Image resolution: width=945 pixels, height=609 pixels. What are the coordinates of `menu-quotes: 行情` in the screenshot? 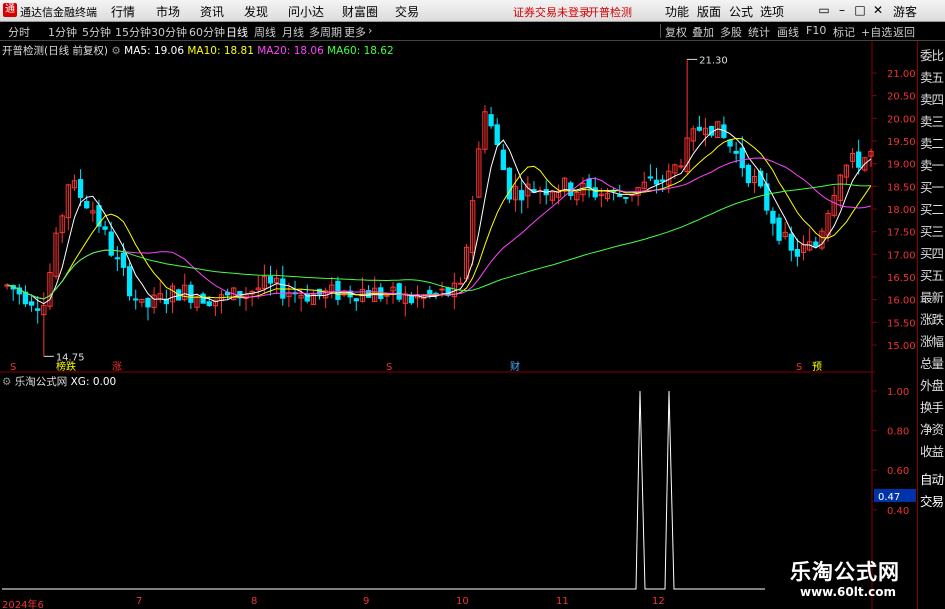 It's located at (123, 11).